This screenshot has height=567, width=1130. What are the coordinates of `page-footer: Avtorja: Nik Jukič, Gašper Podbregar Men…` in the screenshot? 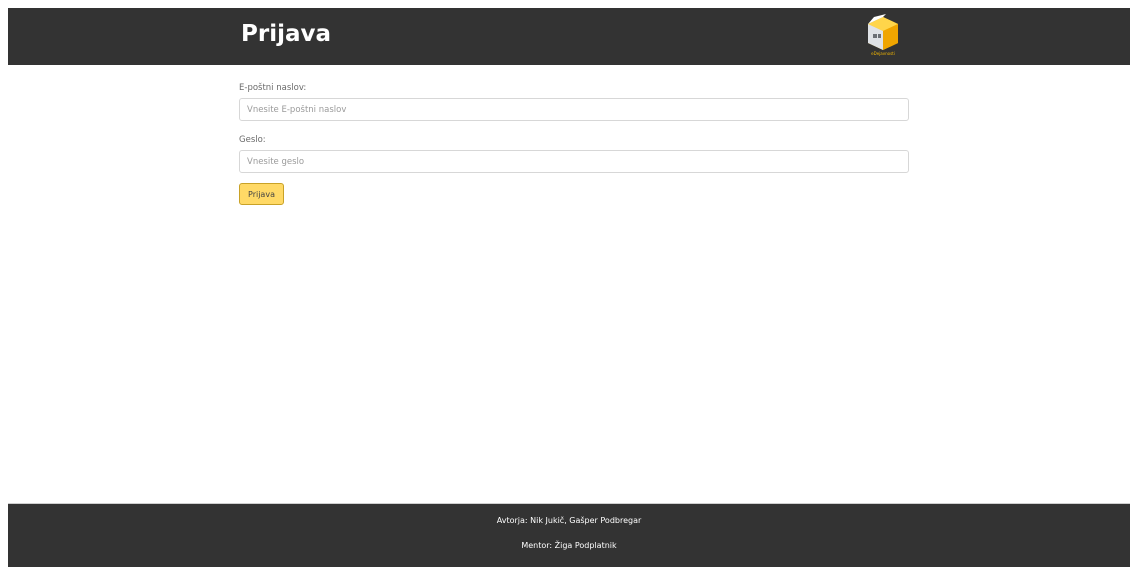 It's located at (569, 535).